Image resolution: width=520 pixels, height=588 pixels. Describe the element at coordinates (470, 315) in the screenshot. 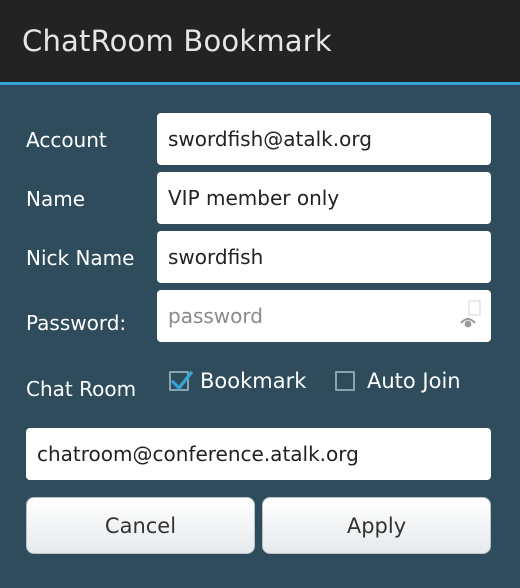

I see `eye-icon` at that location.